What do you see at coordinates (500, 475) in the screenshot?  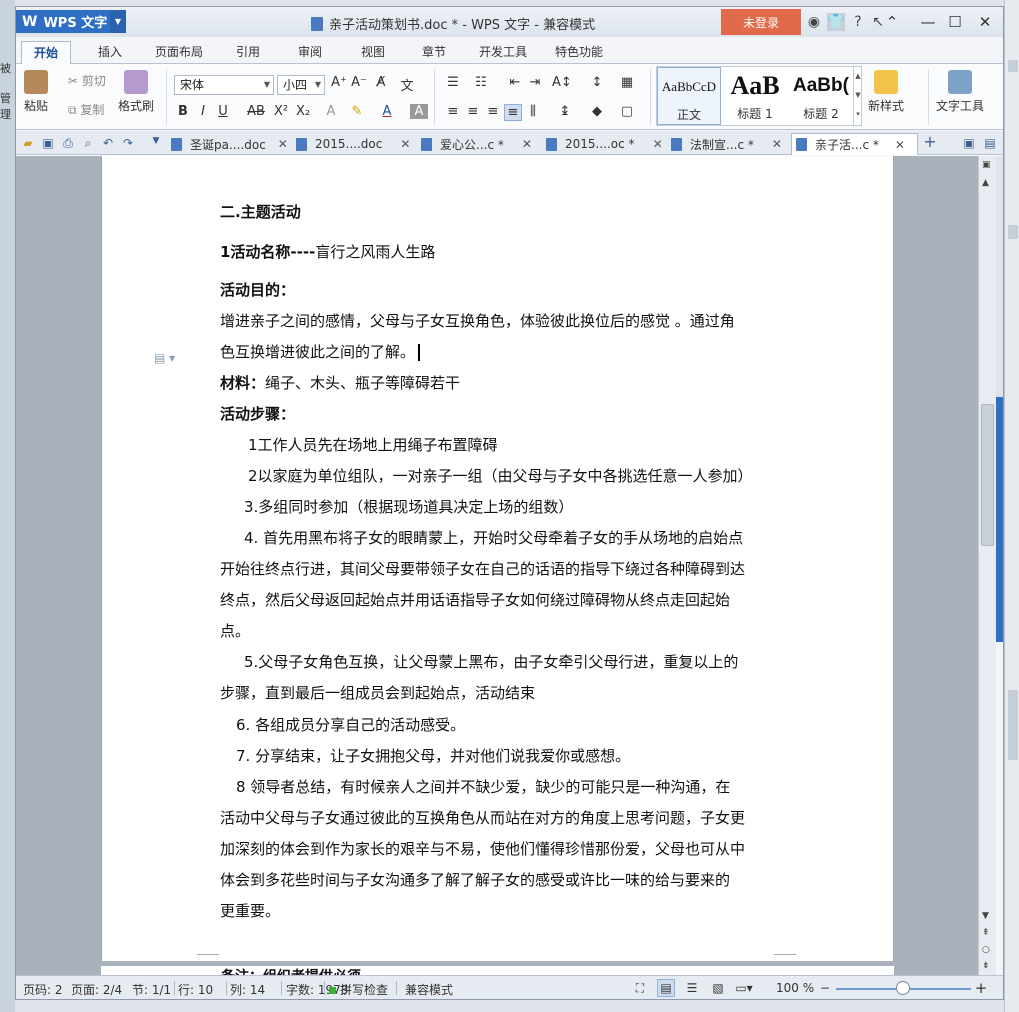 I see `document-line: 2以家庭为单位组队，一对亲子一组（由父母与子女中各挑选任意一人参加）` at bounding box center [500, 475].